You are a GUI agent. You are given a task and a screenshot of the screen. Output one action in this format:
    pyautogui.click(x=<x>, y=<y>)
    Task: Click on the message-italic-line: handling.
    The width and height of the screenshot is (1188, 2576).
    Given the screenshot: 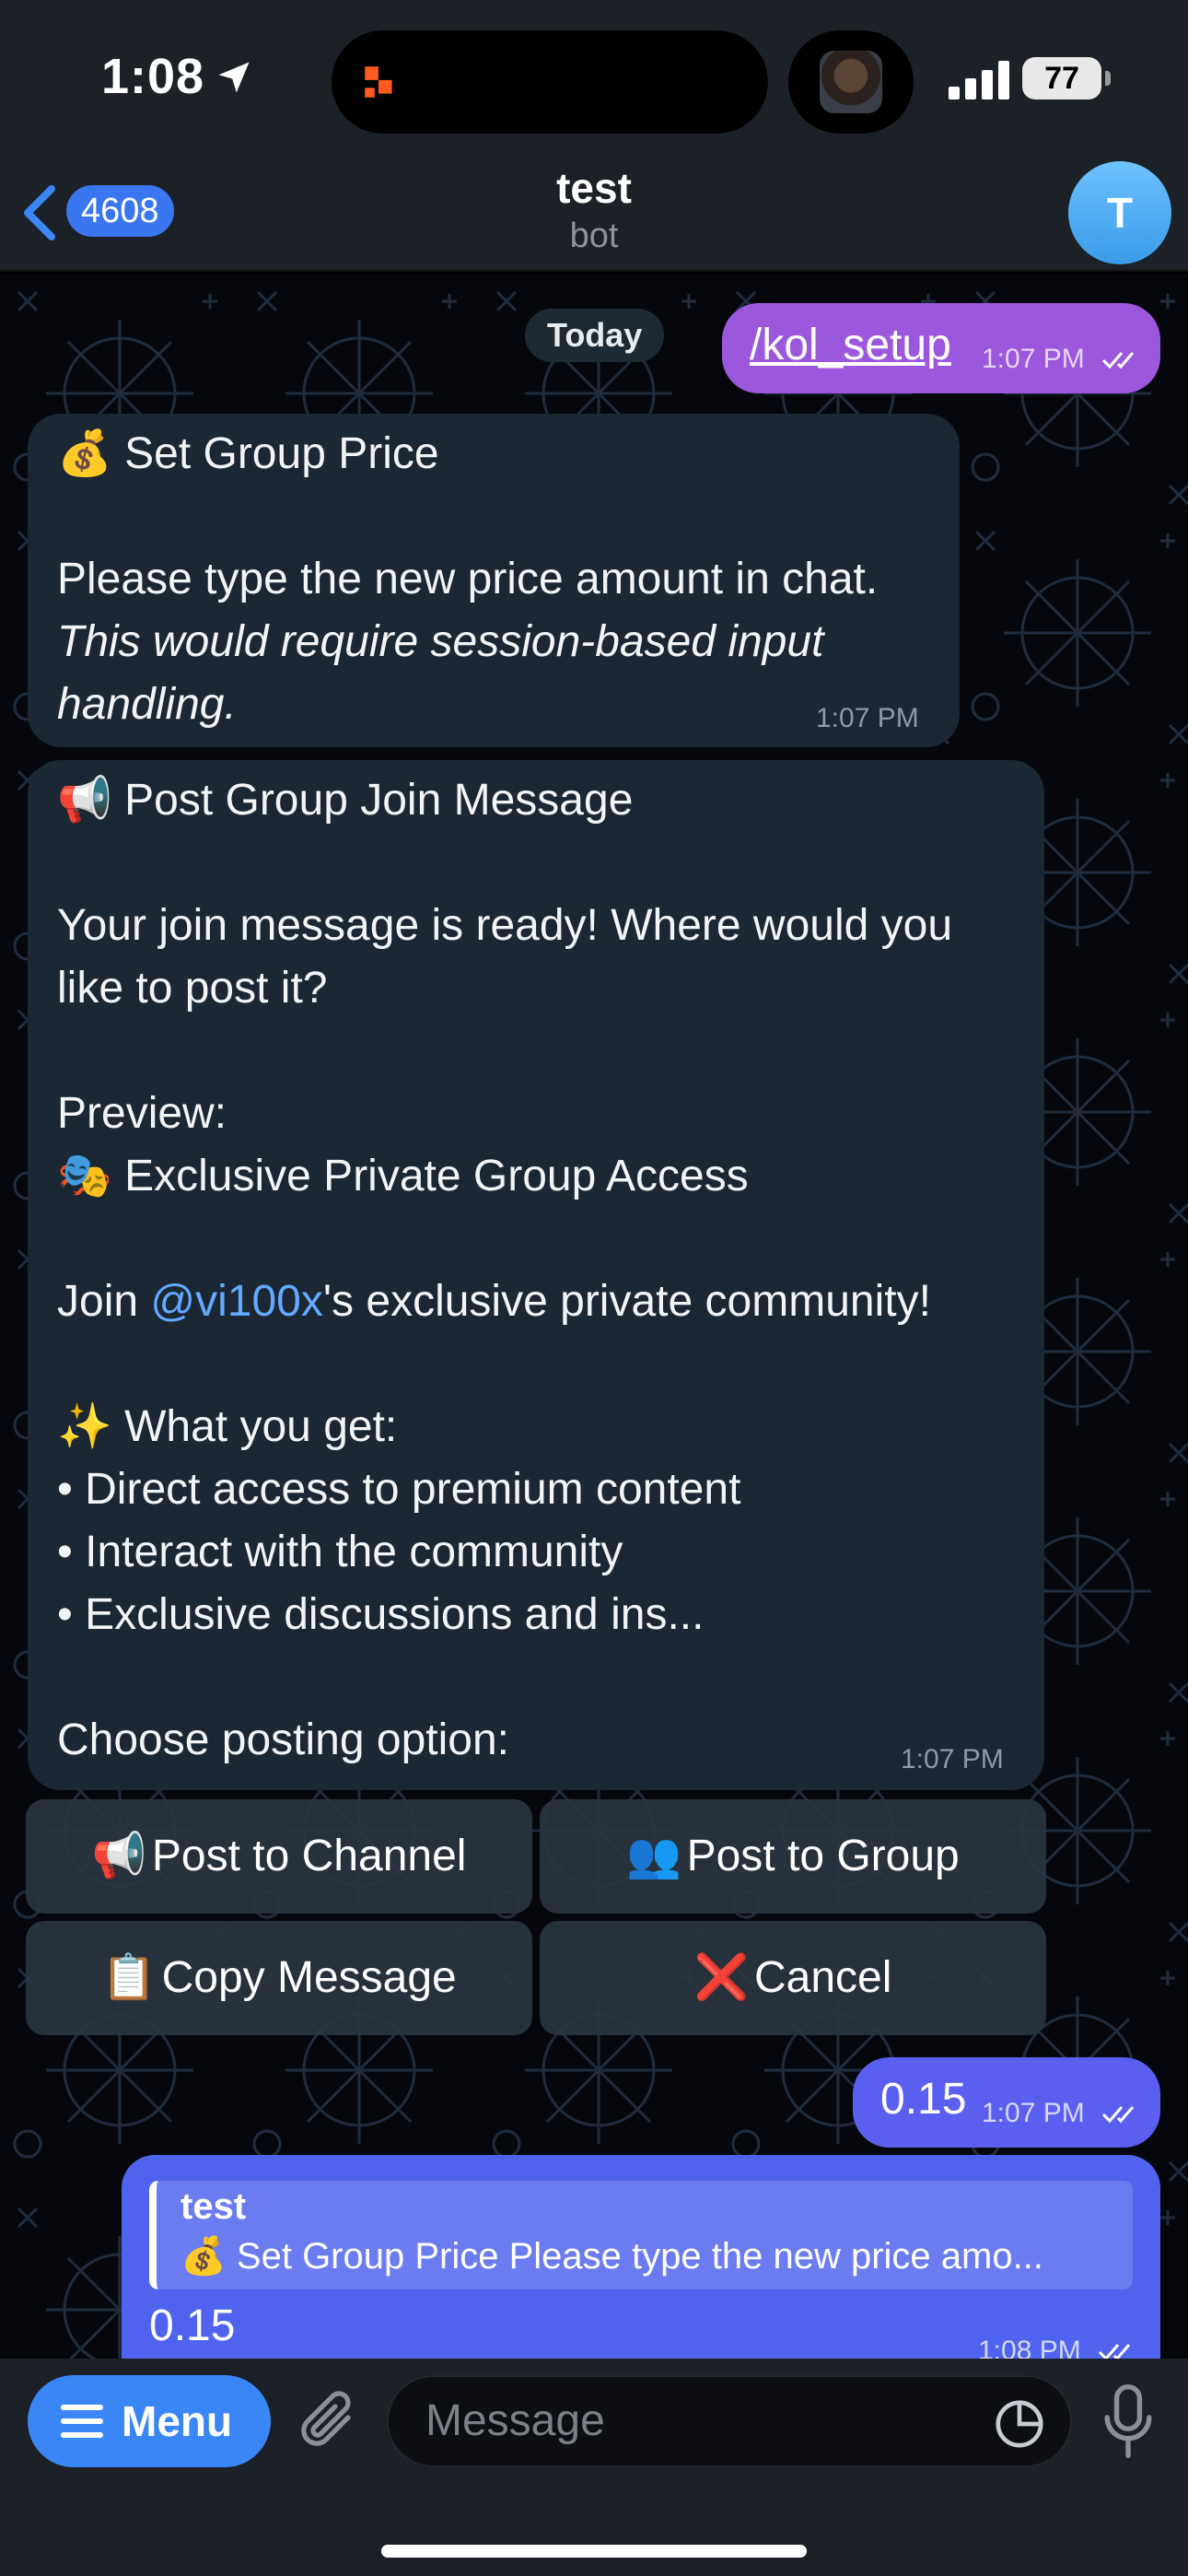 What is the action you would take?
    pyautogui.click(x=147, y=704)
    